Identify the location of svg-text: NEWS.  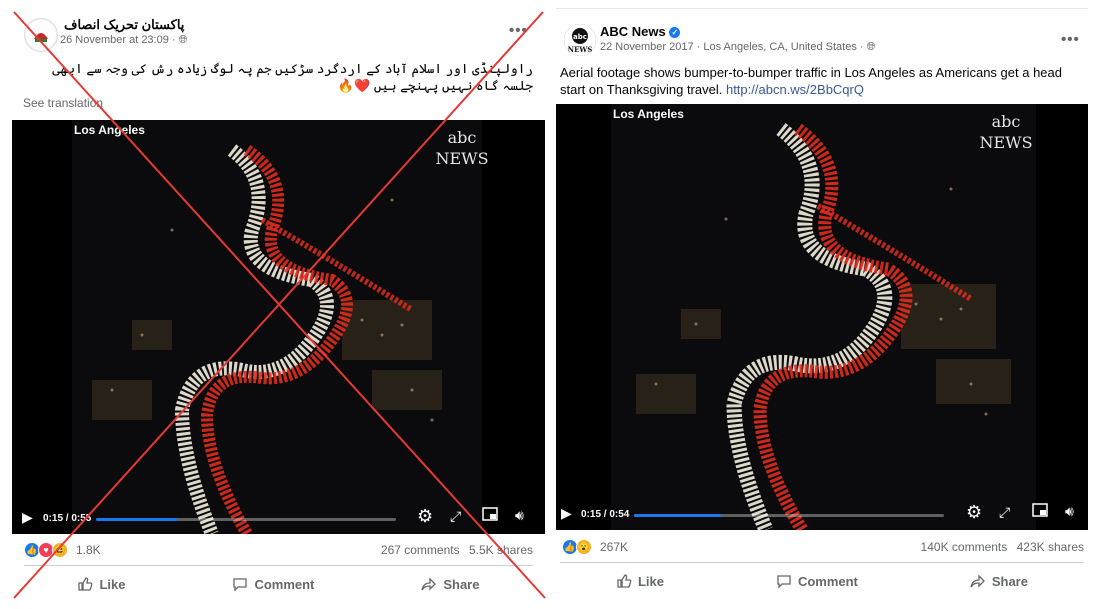
(580, 49).